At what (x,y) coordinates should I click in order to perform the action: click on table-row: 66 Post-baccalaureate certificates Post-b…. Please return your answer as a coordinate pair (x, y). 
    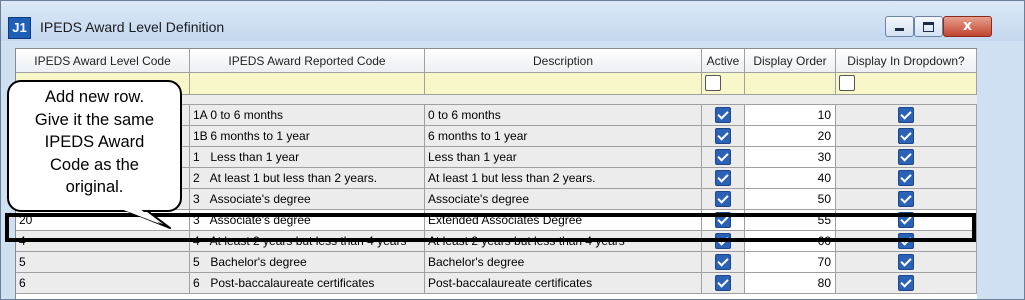
    Looking at the image, I should click on (496, 283).